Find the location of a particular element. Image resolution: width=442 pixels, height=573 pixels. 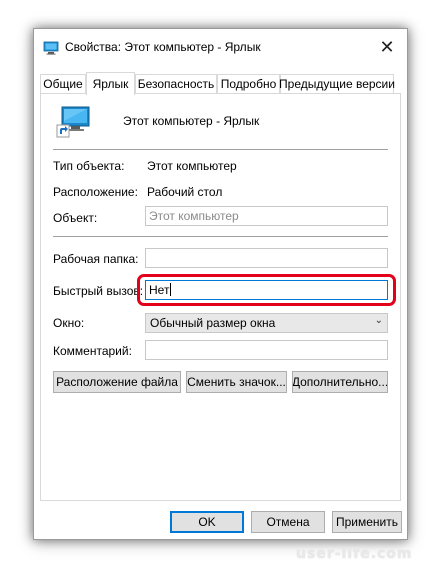

close-icon: ✕ is located at coordinates (387, 46).